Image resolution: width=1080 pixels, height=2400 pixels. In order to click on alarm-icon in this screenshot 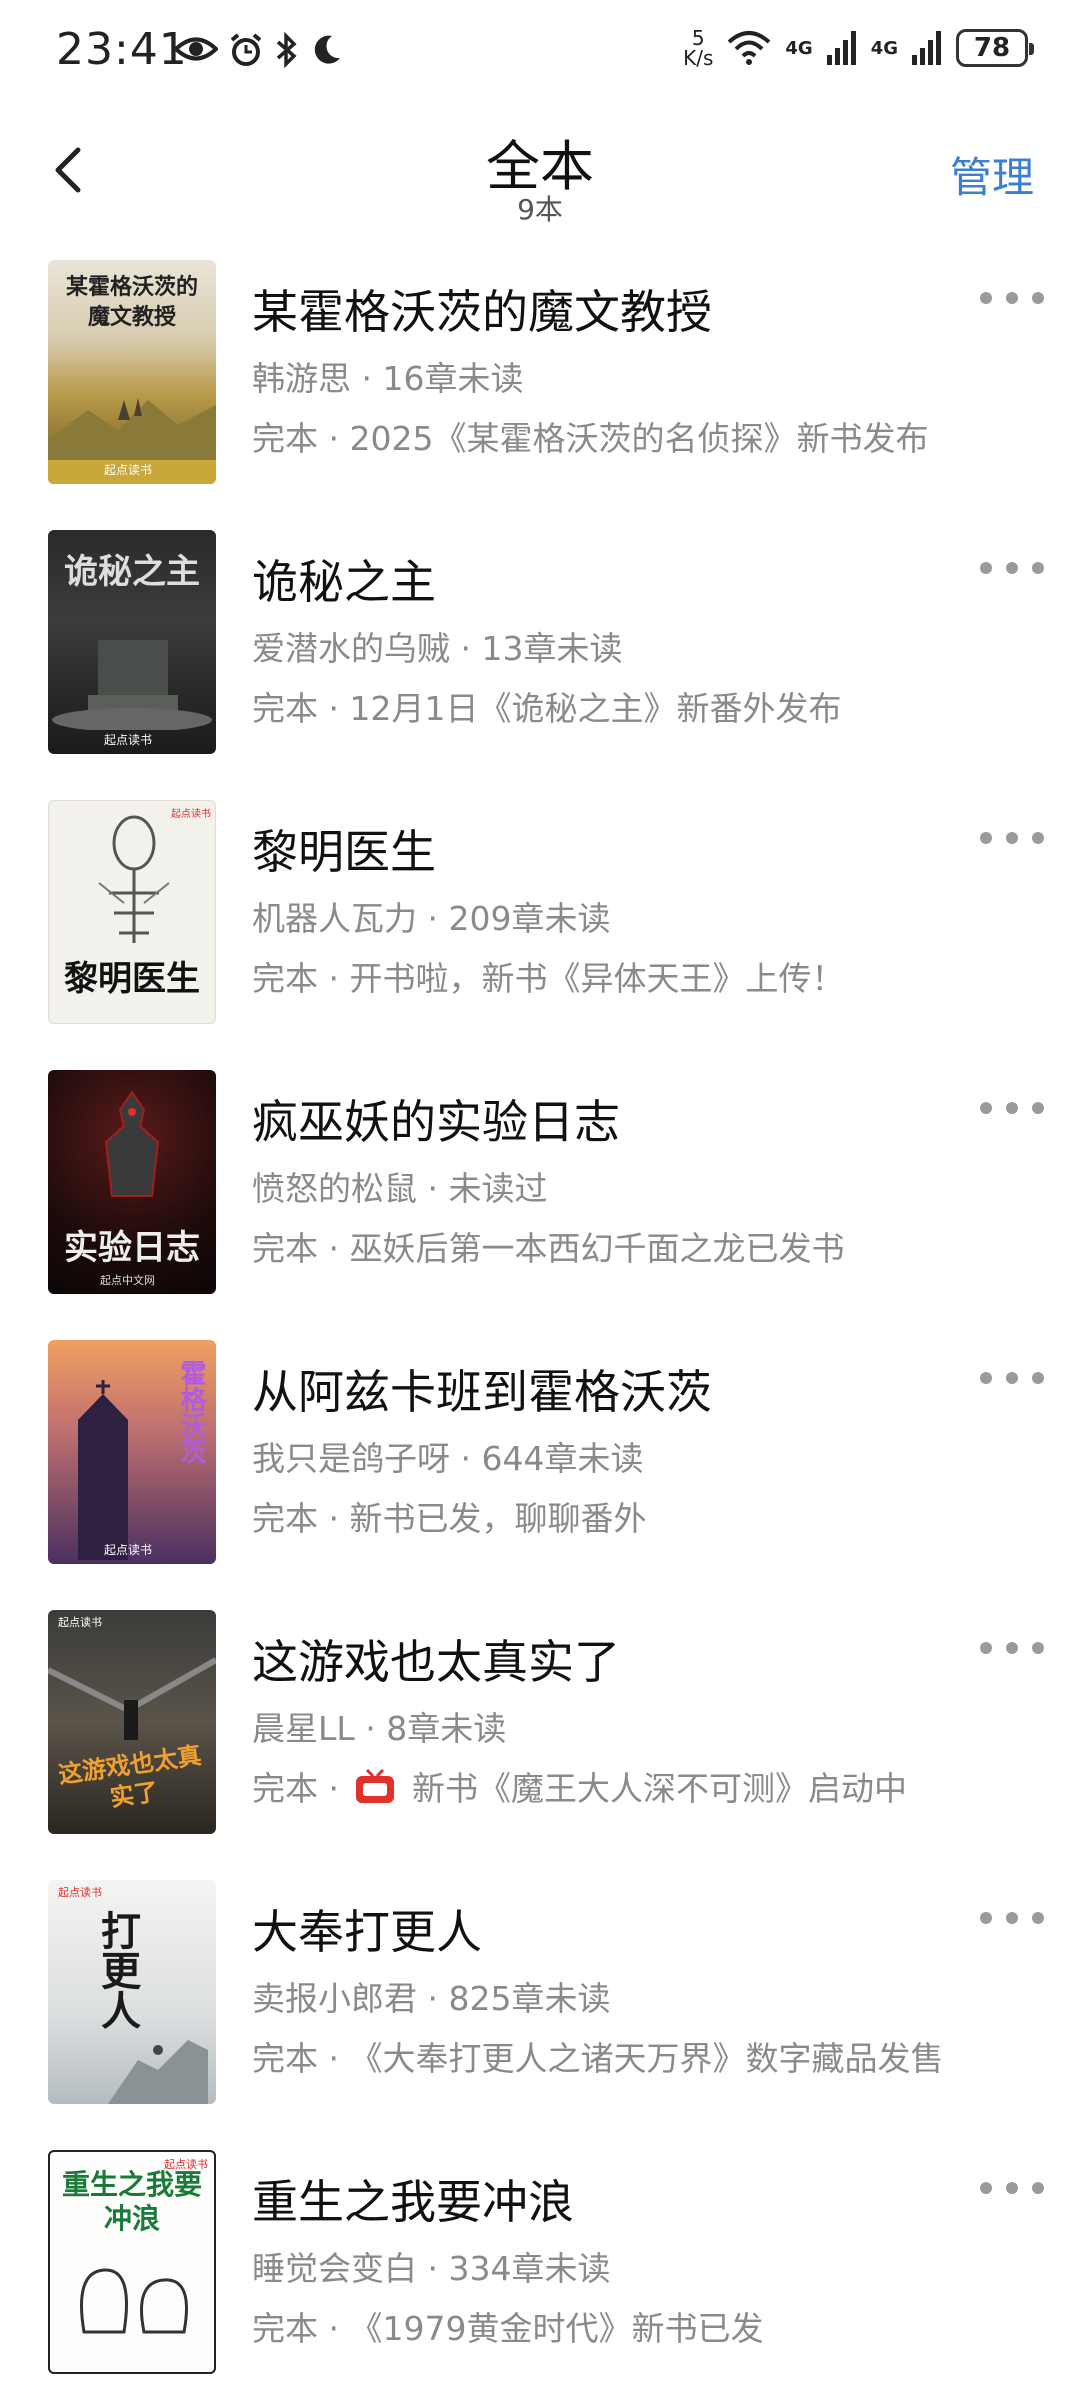, I will do `click(246, 49)`.